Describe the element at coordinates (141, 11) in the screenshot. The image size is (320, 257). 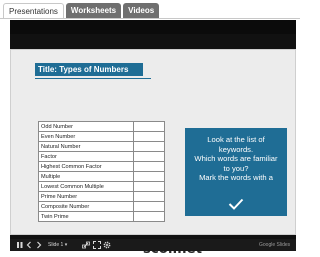
I see `tab-videos: Videos` at that location.